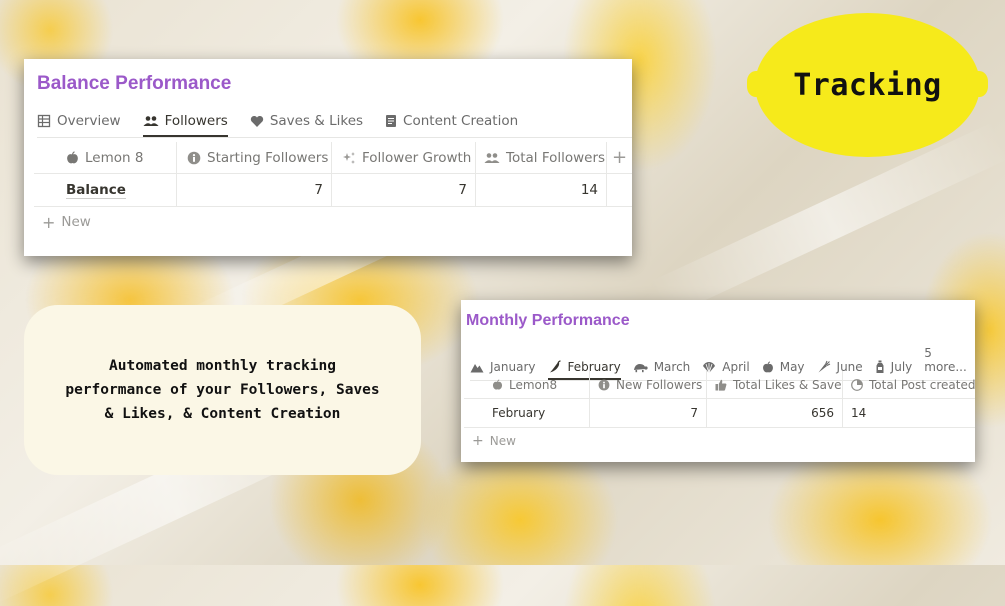  I want to click on tracking-label: Tracking, so click(867, 85).